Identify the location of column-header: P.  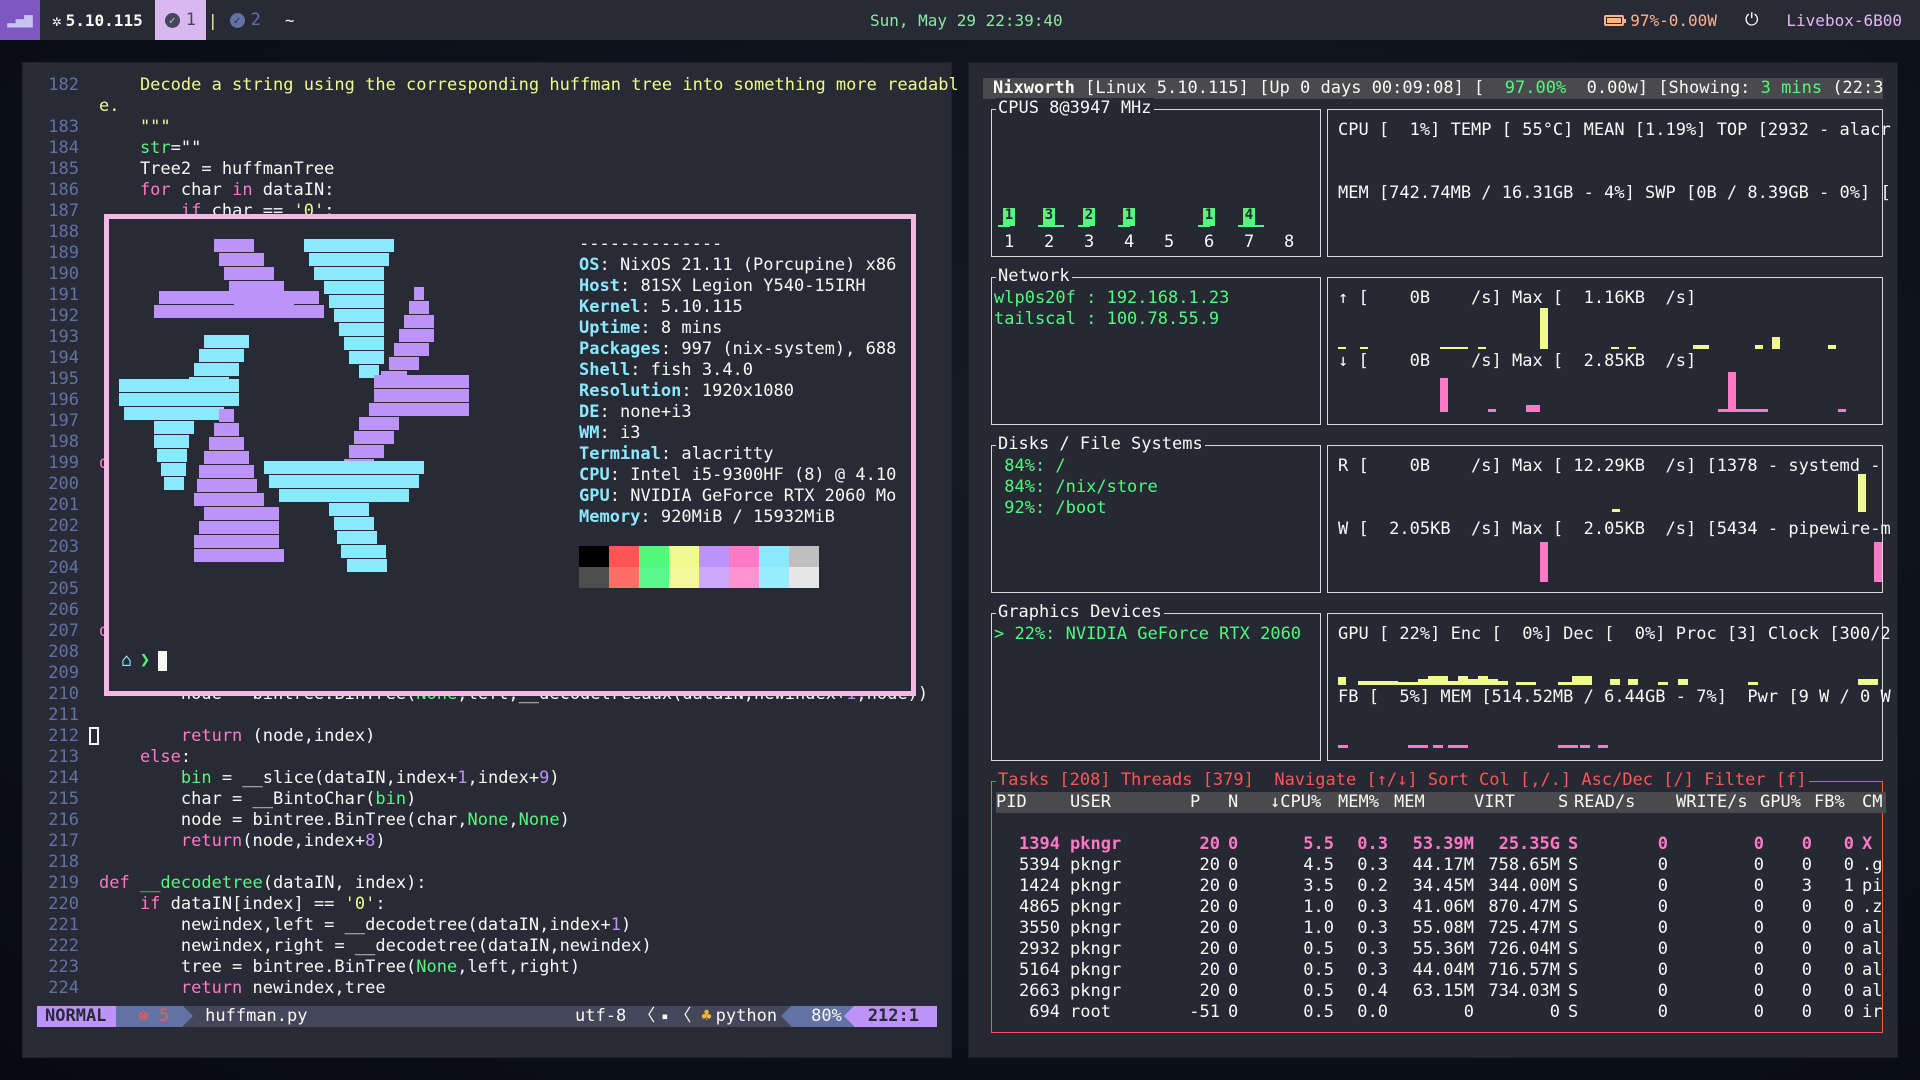
(1195, 802).